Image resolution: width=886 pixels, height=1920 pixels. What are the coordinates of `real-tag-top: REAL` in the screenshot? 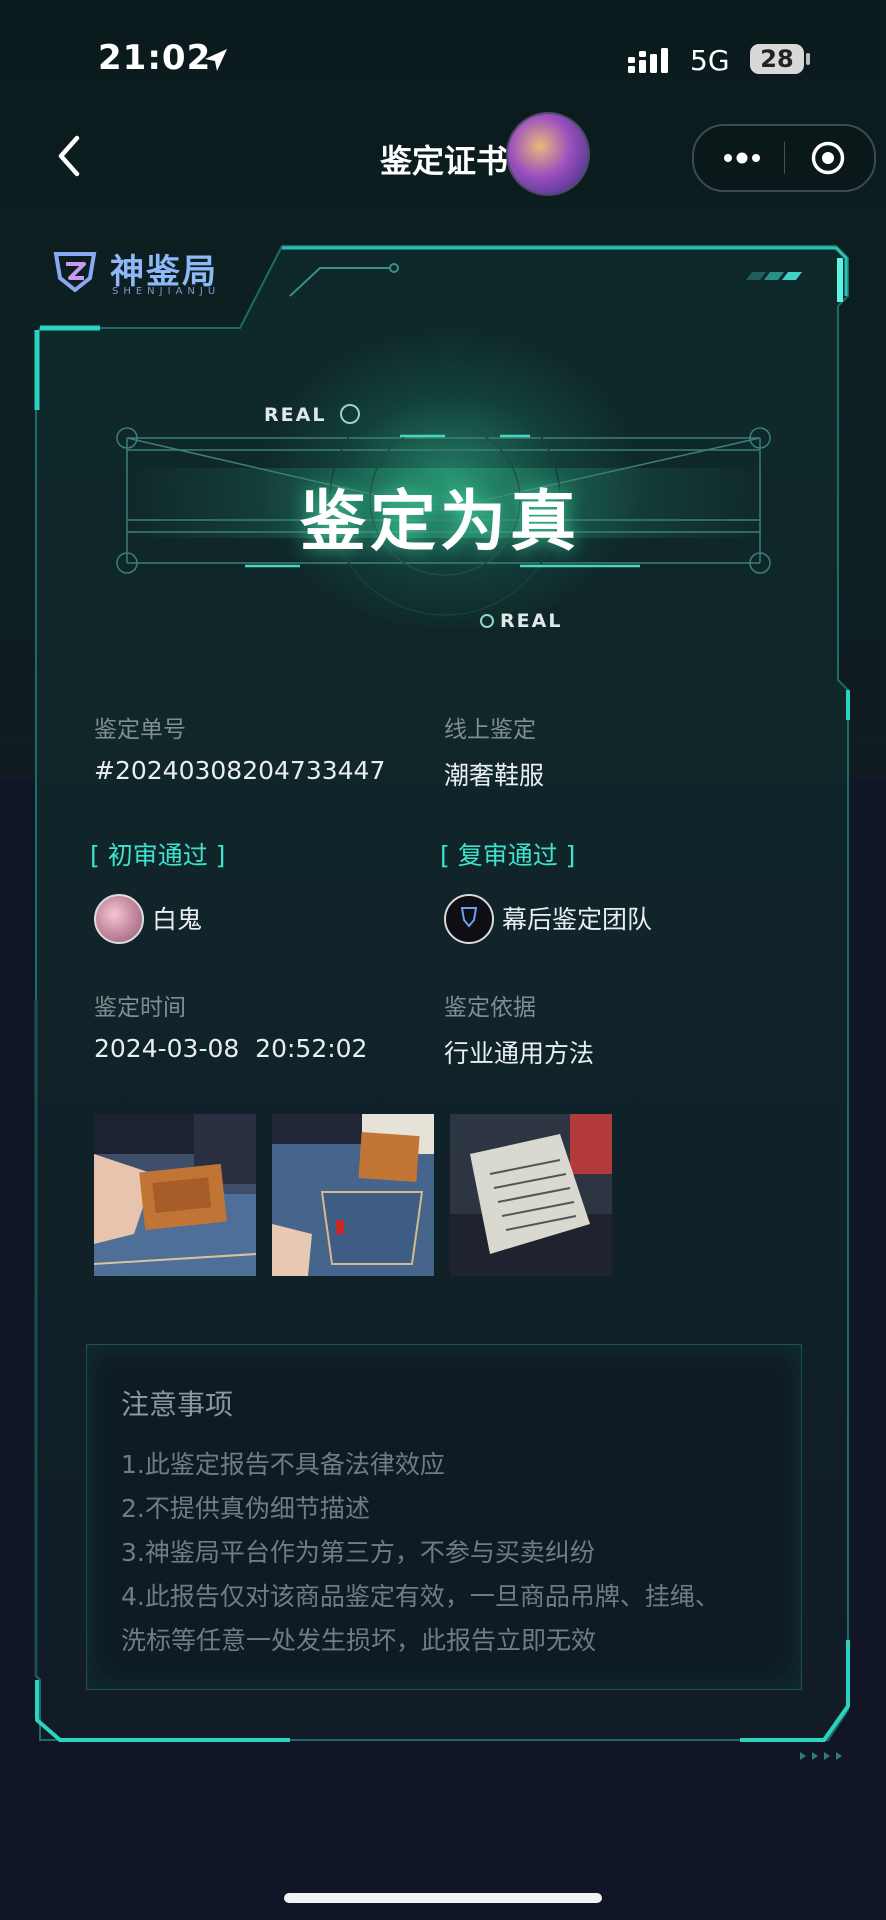 It's located at (295, 415).